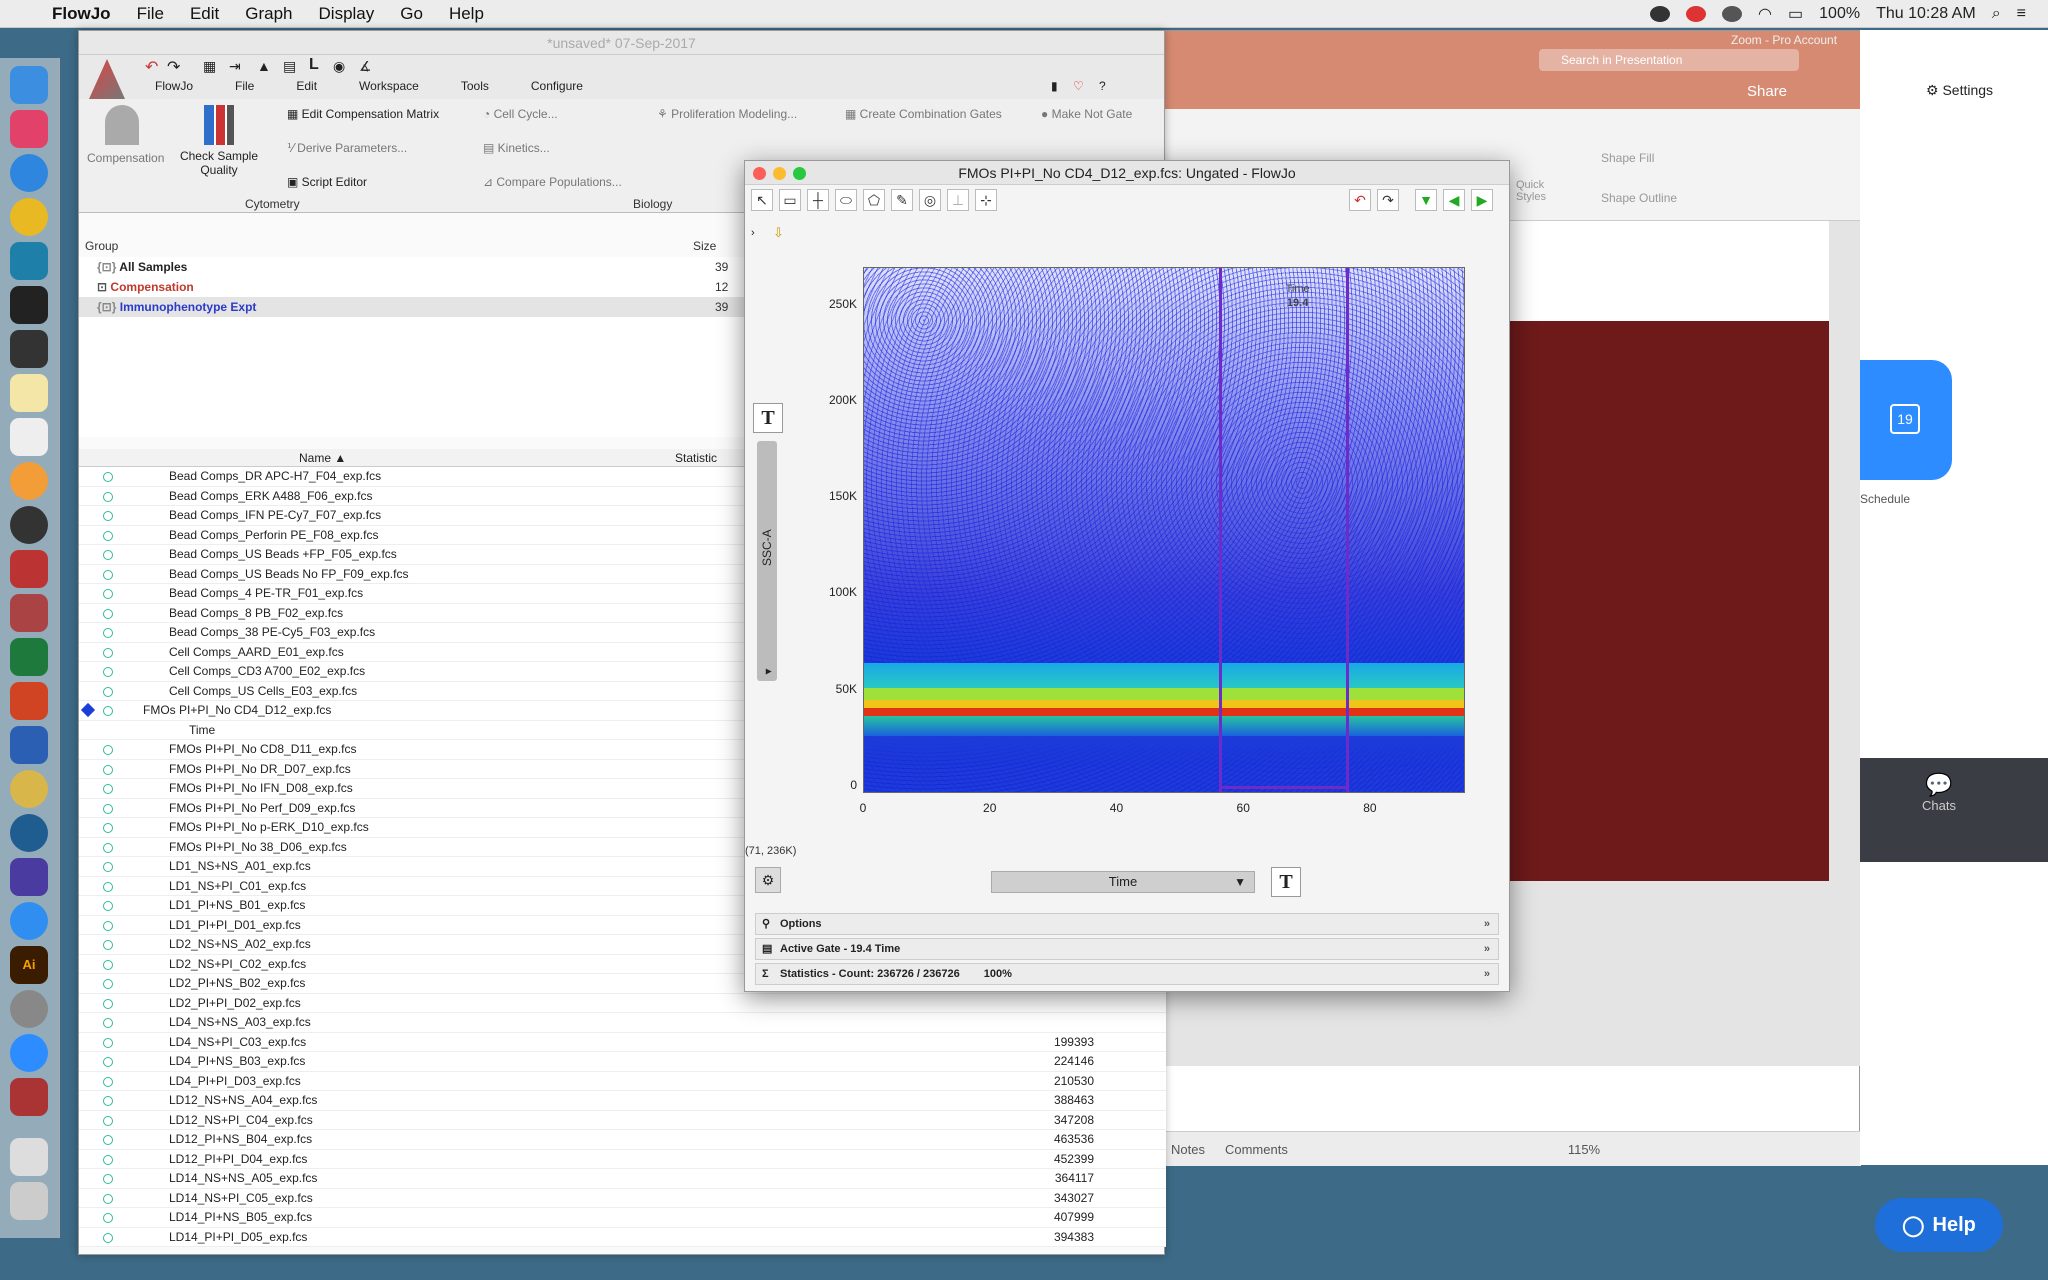  What do you see at coordinates (930, 200) in the screenshot?
I see `spider-gate-icon: ◎` at bounding box center [930, 200].